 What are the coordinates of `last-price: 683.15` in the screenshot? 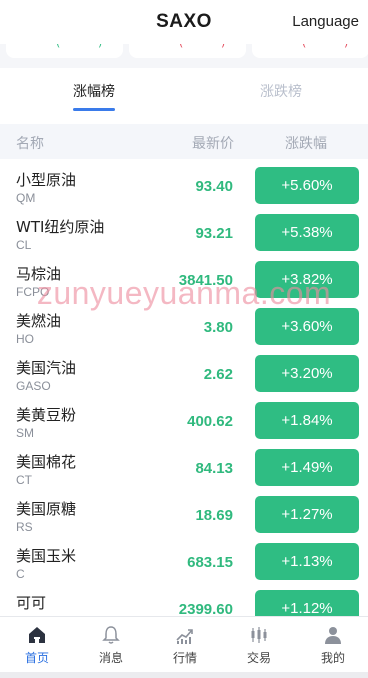 It's located at (210, 562).